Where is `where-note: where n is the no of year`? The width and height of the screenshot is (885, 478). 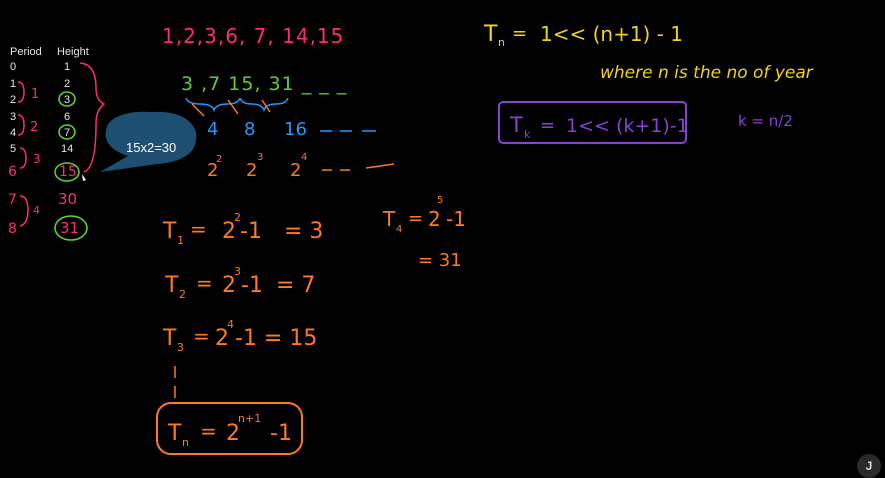 where-note: where n is the no of year is located at coordinates (707, 73).